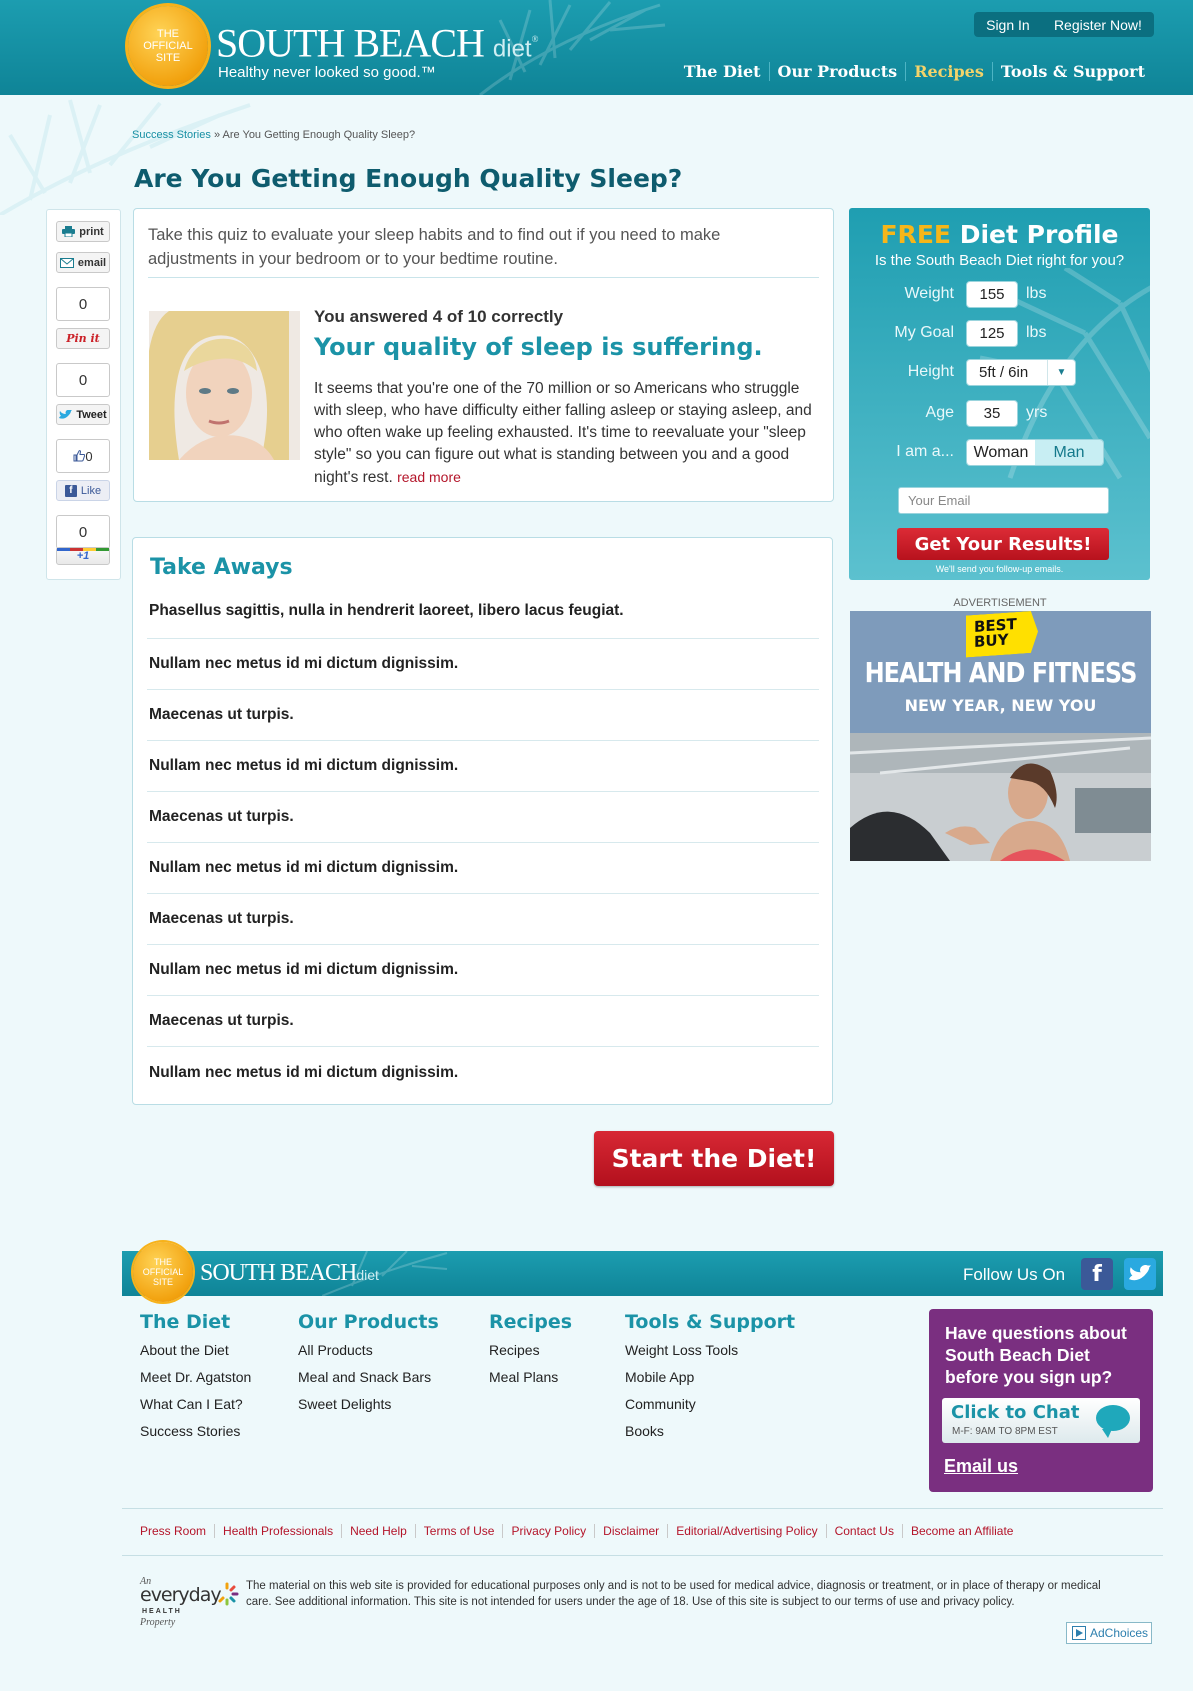  What do you see at coordinates (319, 135) in the screenshot?
I see `breadcrumb-current: Are You Getting Enough Quality Sleep?` at bounding box center [319, 135].